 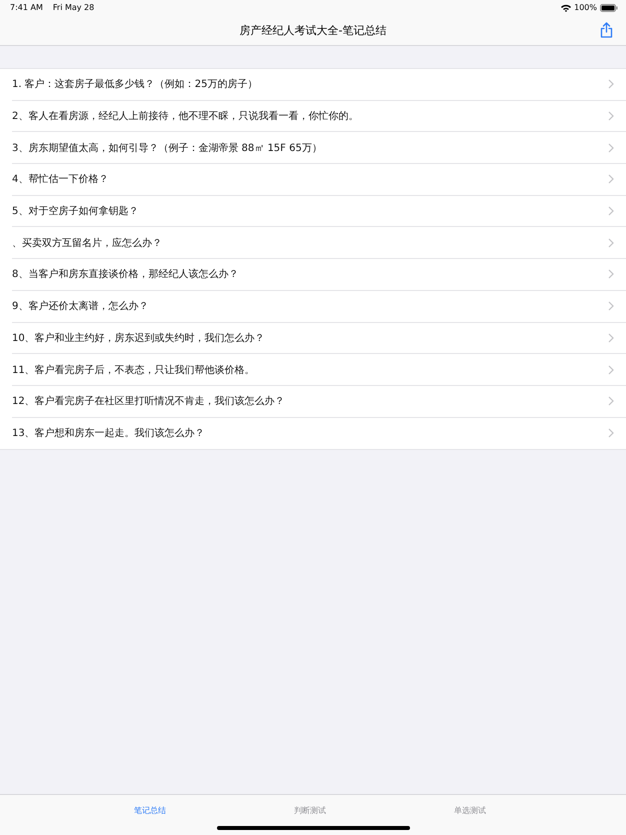 I want to click on list-item: 12、客户看完房子在社区里打听情况不肯走，我们该怎么办？, so click(x=310, y=401).